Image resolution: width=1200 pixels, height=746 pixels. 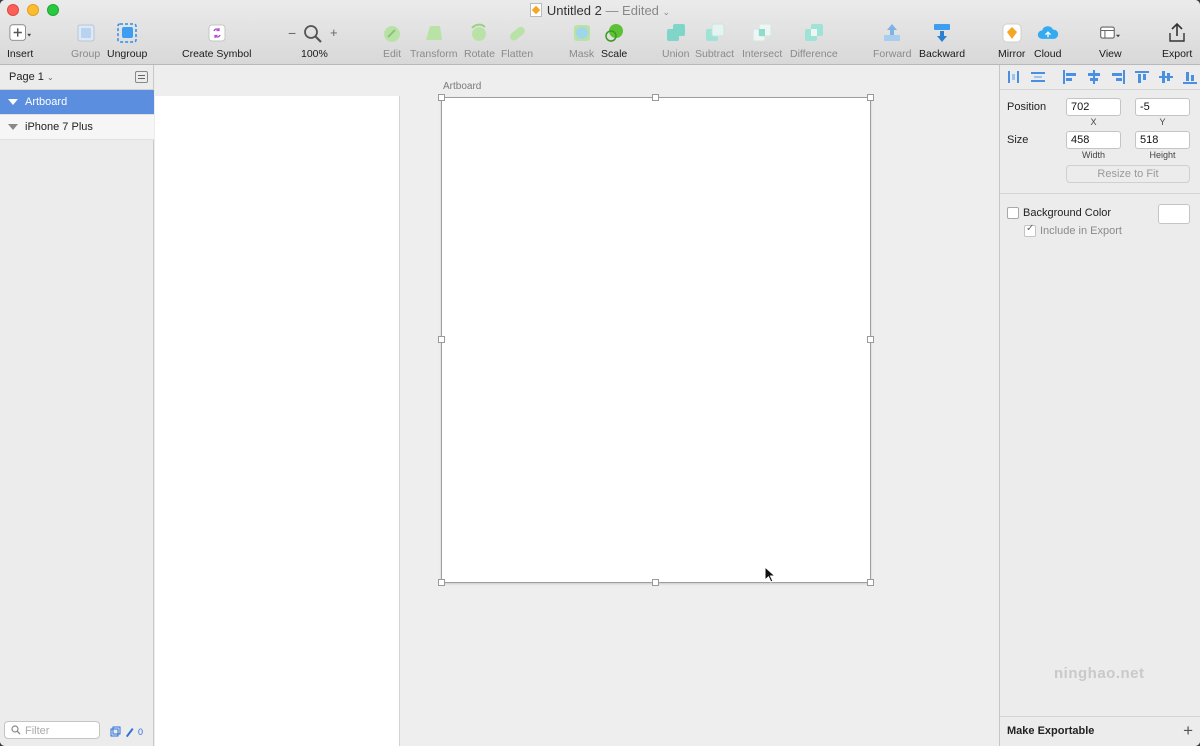 What do you see at coordinates (535, 10) in the screenshot?
I see `document-icon` at bounding box center [535, 10].